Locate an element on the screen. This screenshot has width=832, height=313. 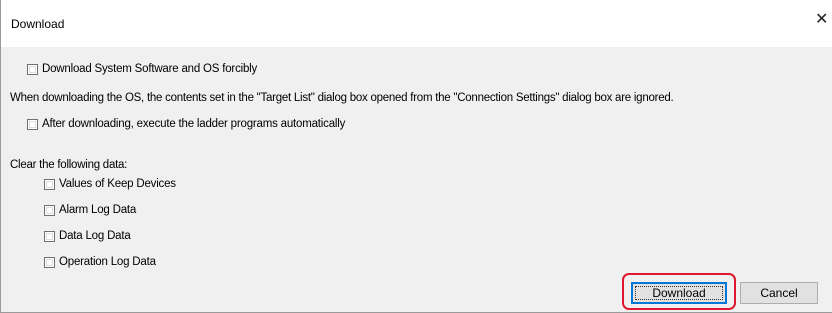
clear-data-log-checkbox is located at coordinates (49, 236).